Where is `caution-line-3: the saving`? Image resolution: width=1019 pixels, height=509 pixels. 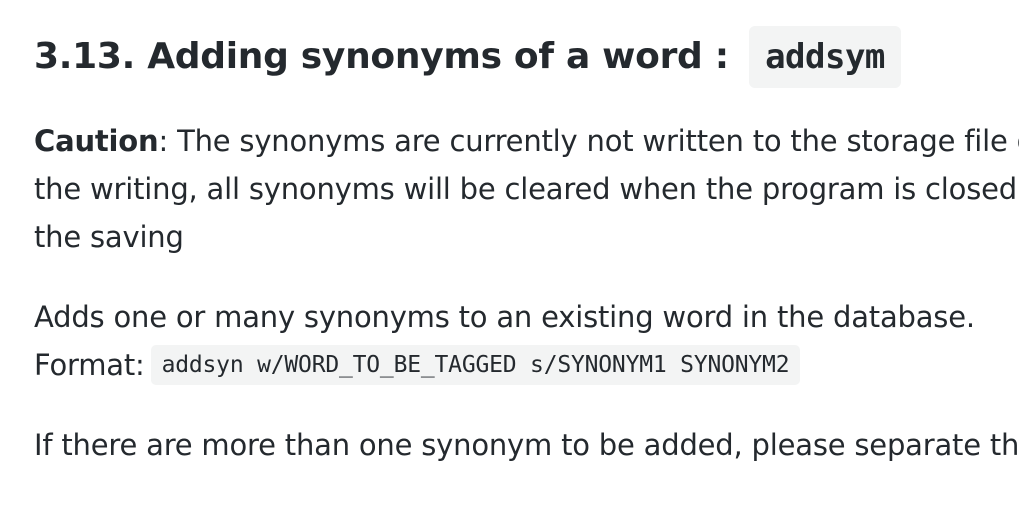
caution-line-3: the saving is located at coordinates (109, 237).